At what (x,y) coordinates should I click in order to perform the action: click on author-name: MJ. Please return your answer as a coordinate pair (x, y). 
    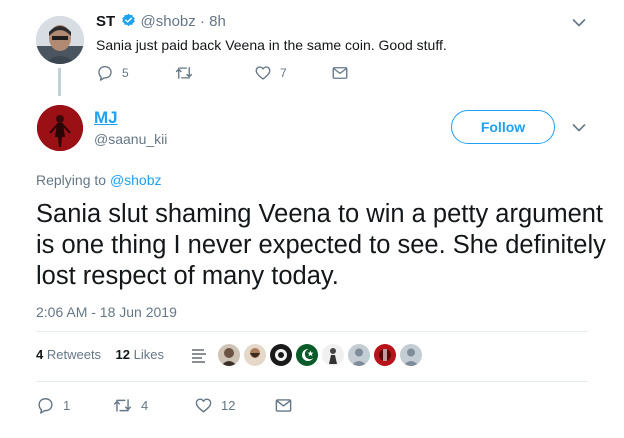
    Looking at the image, I should click on (106, 118).